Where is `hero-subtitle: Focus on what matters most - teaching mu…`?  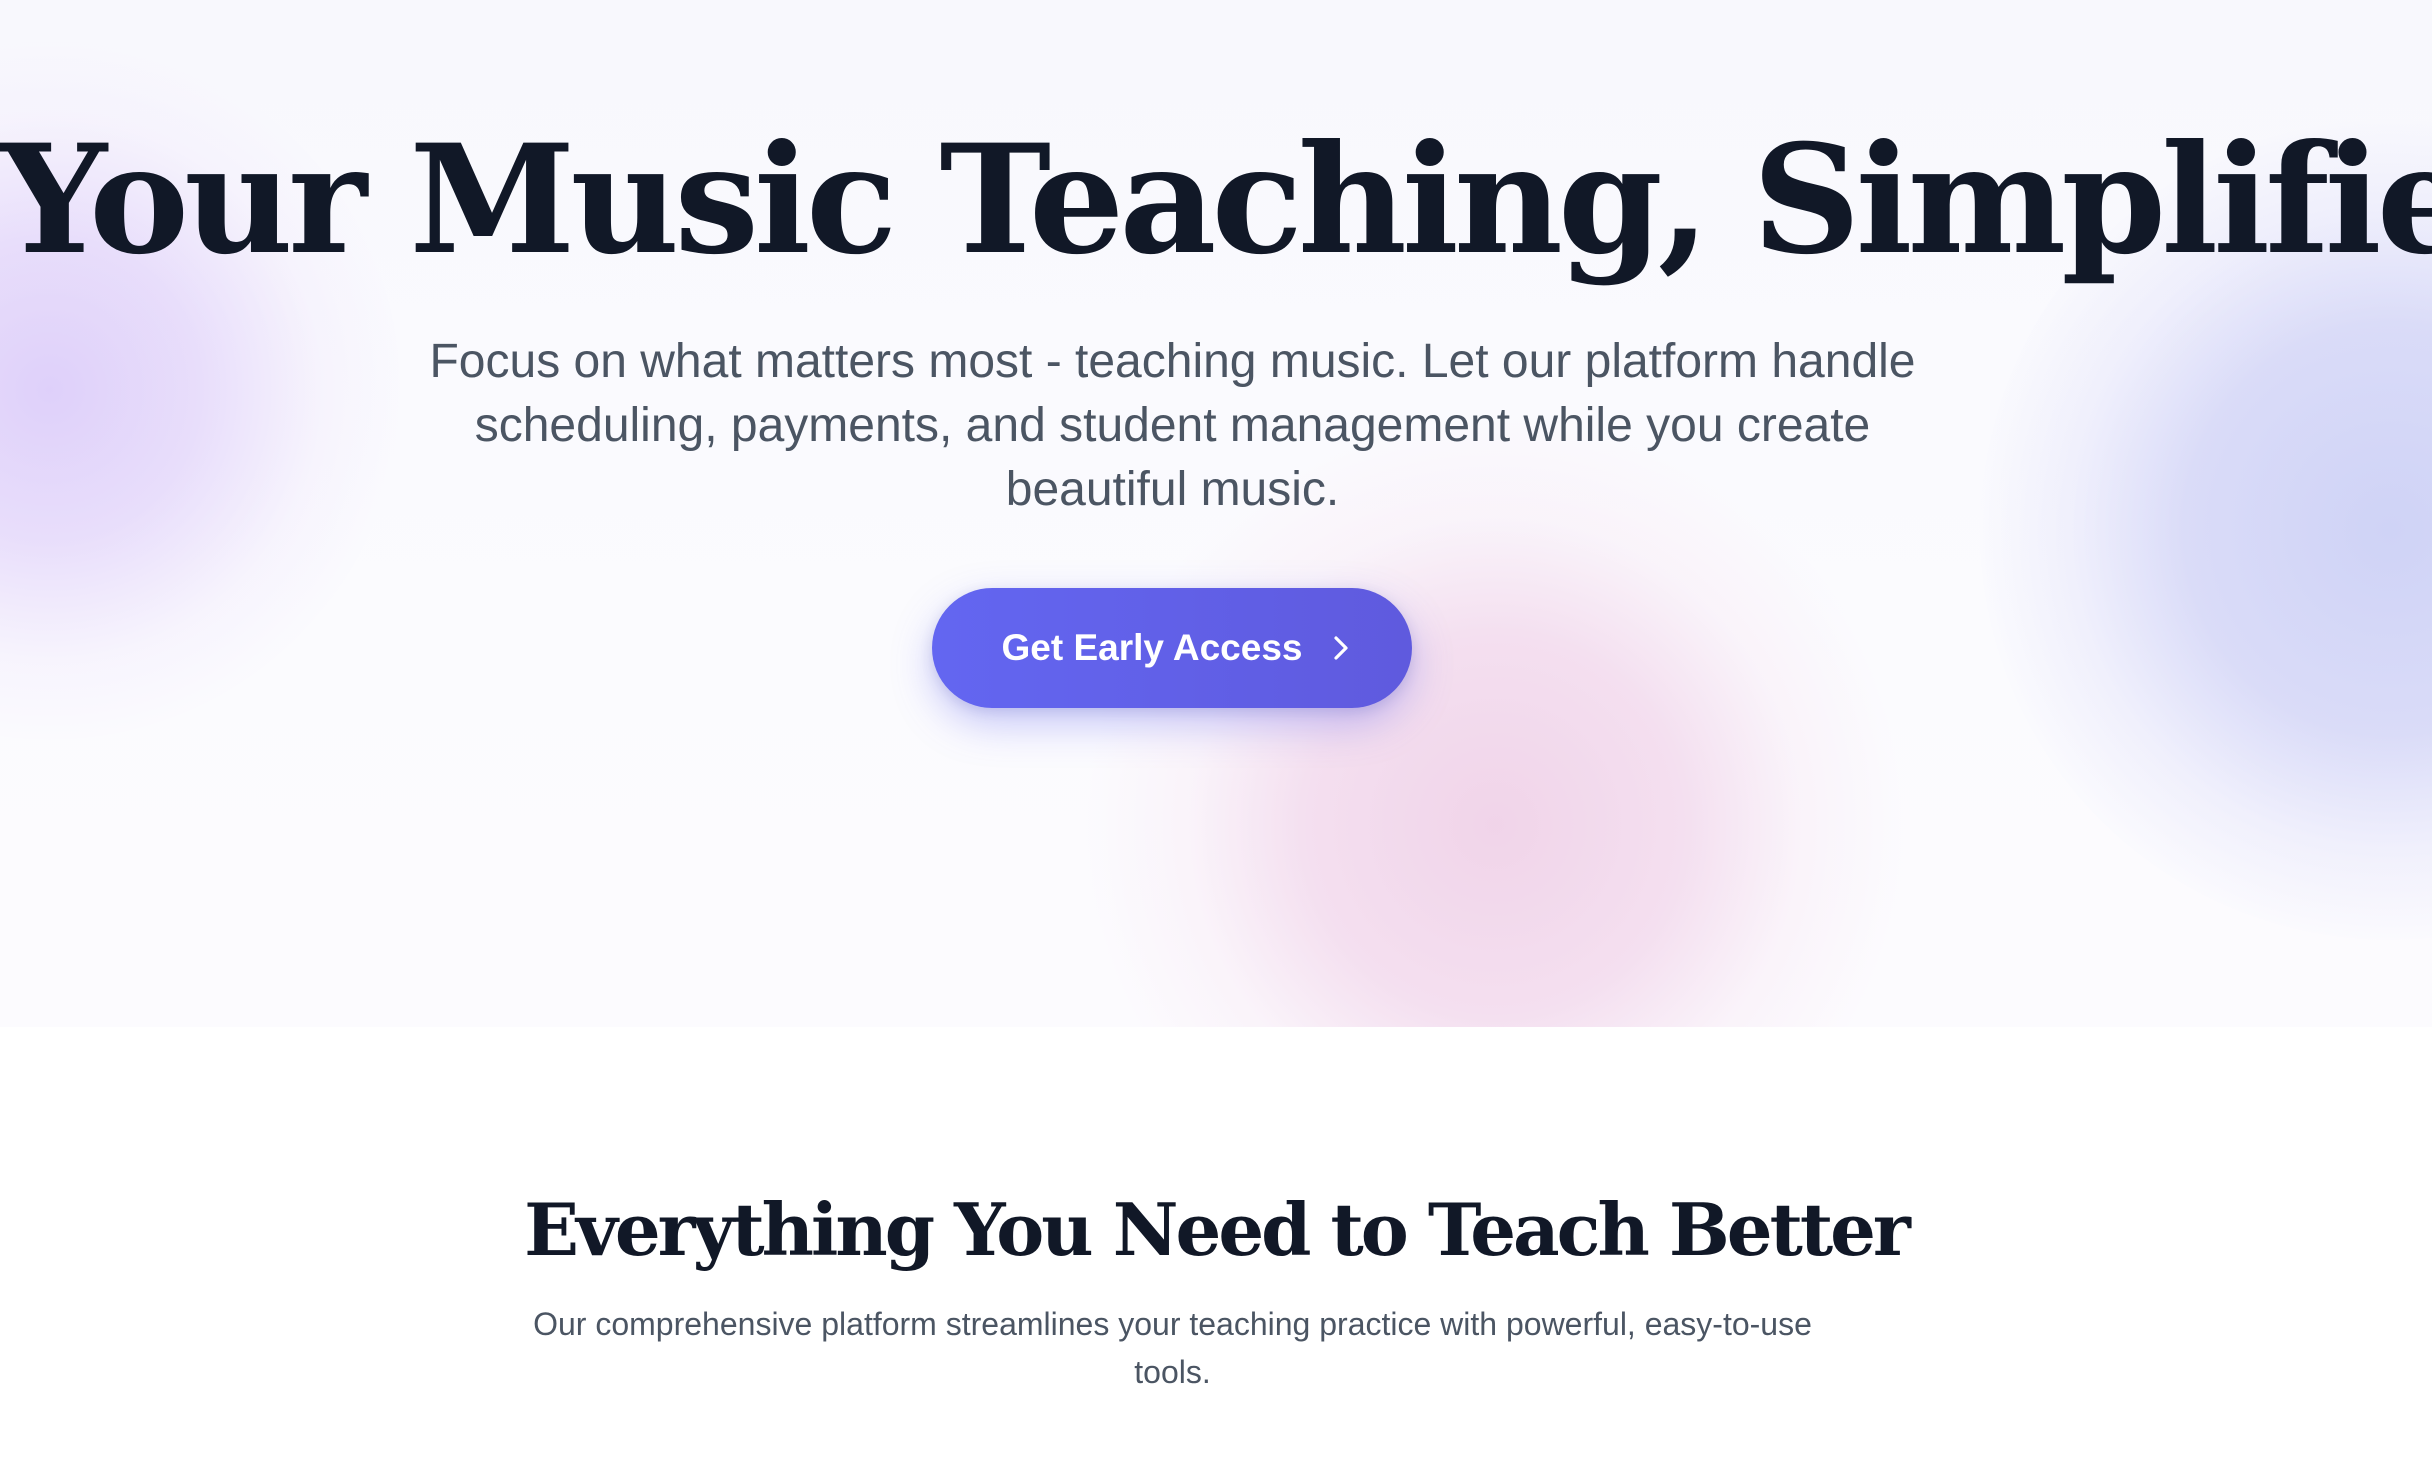
hero-subtitle: Focus on what matters most - teaching mu… is located at coordinates (1172, 425).